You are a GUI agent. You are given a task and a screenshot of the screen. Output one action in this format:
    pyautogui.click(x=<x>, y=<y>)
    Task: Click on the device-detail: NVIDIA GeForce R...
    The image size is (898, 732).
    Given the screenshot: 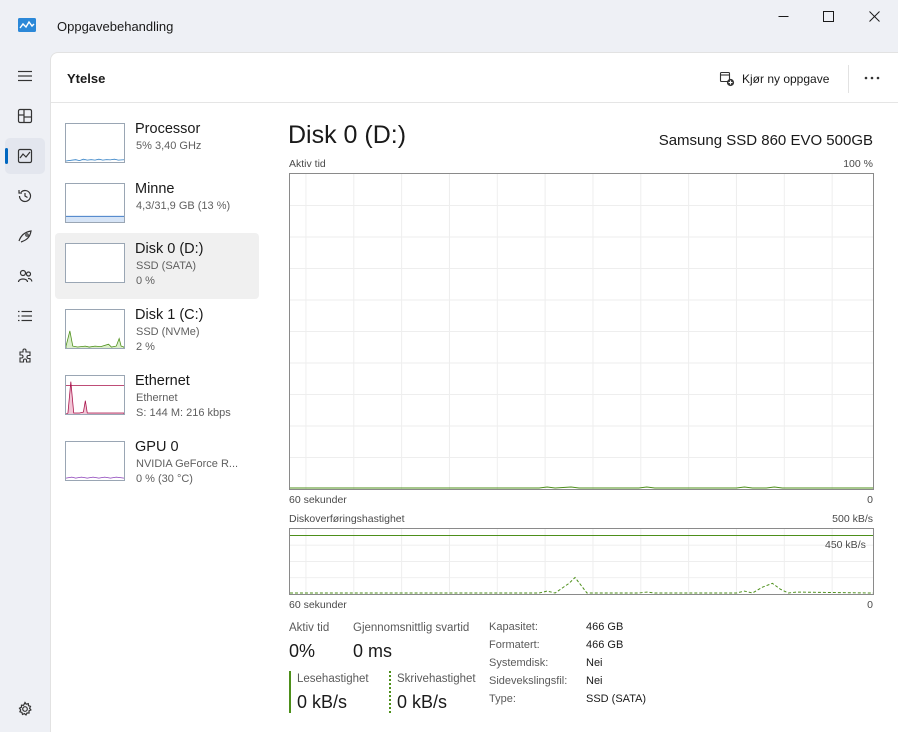 What is the action you would take?
    pyautogui.click(x=187, y=464)
    